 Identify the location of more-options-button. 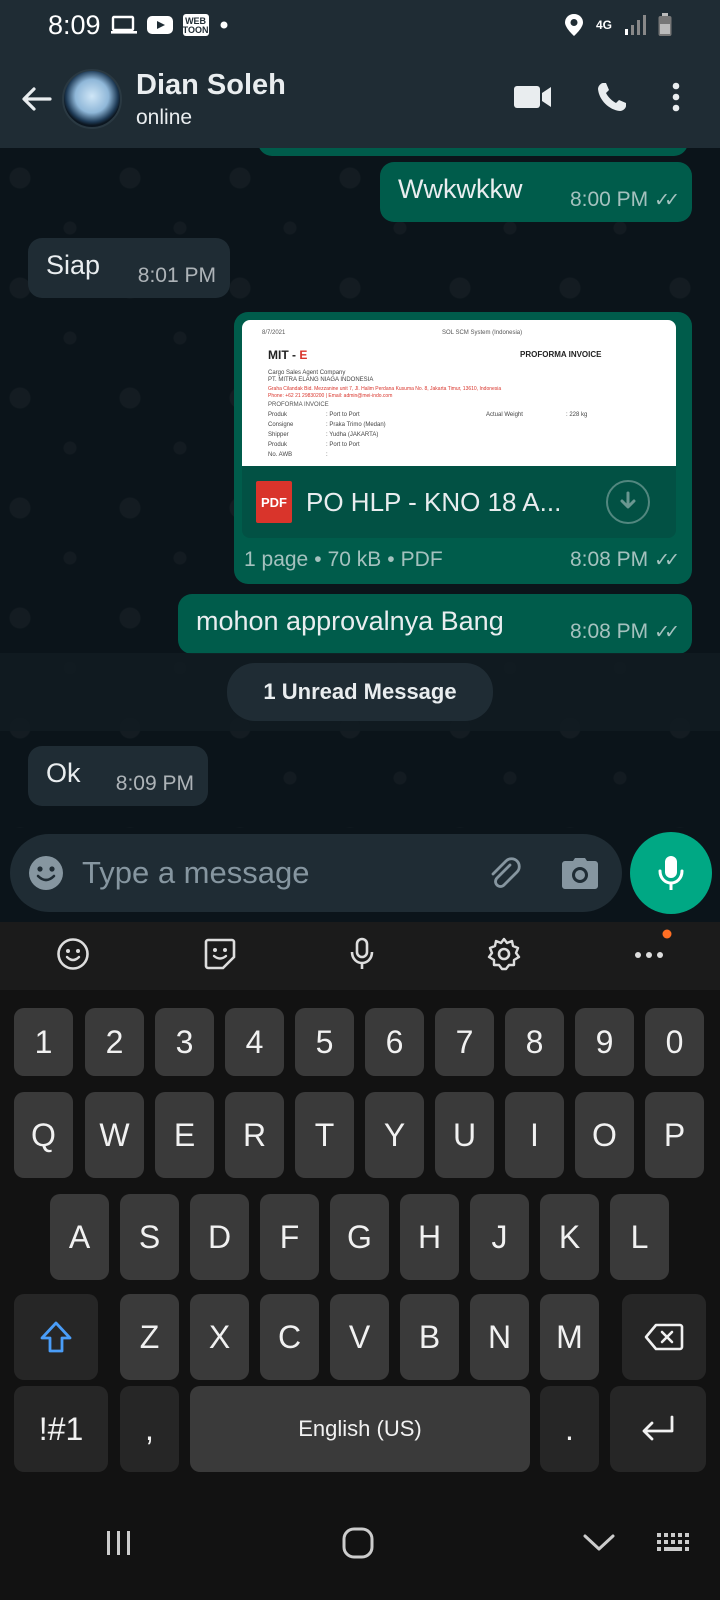
(676, 99).